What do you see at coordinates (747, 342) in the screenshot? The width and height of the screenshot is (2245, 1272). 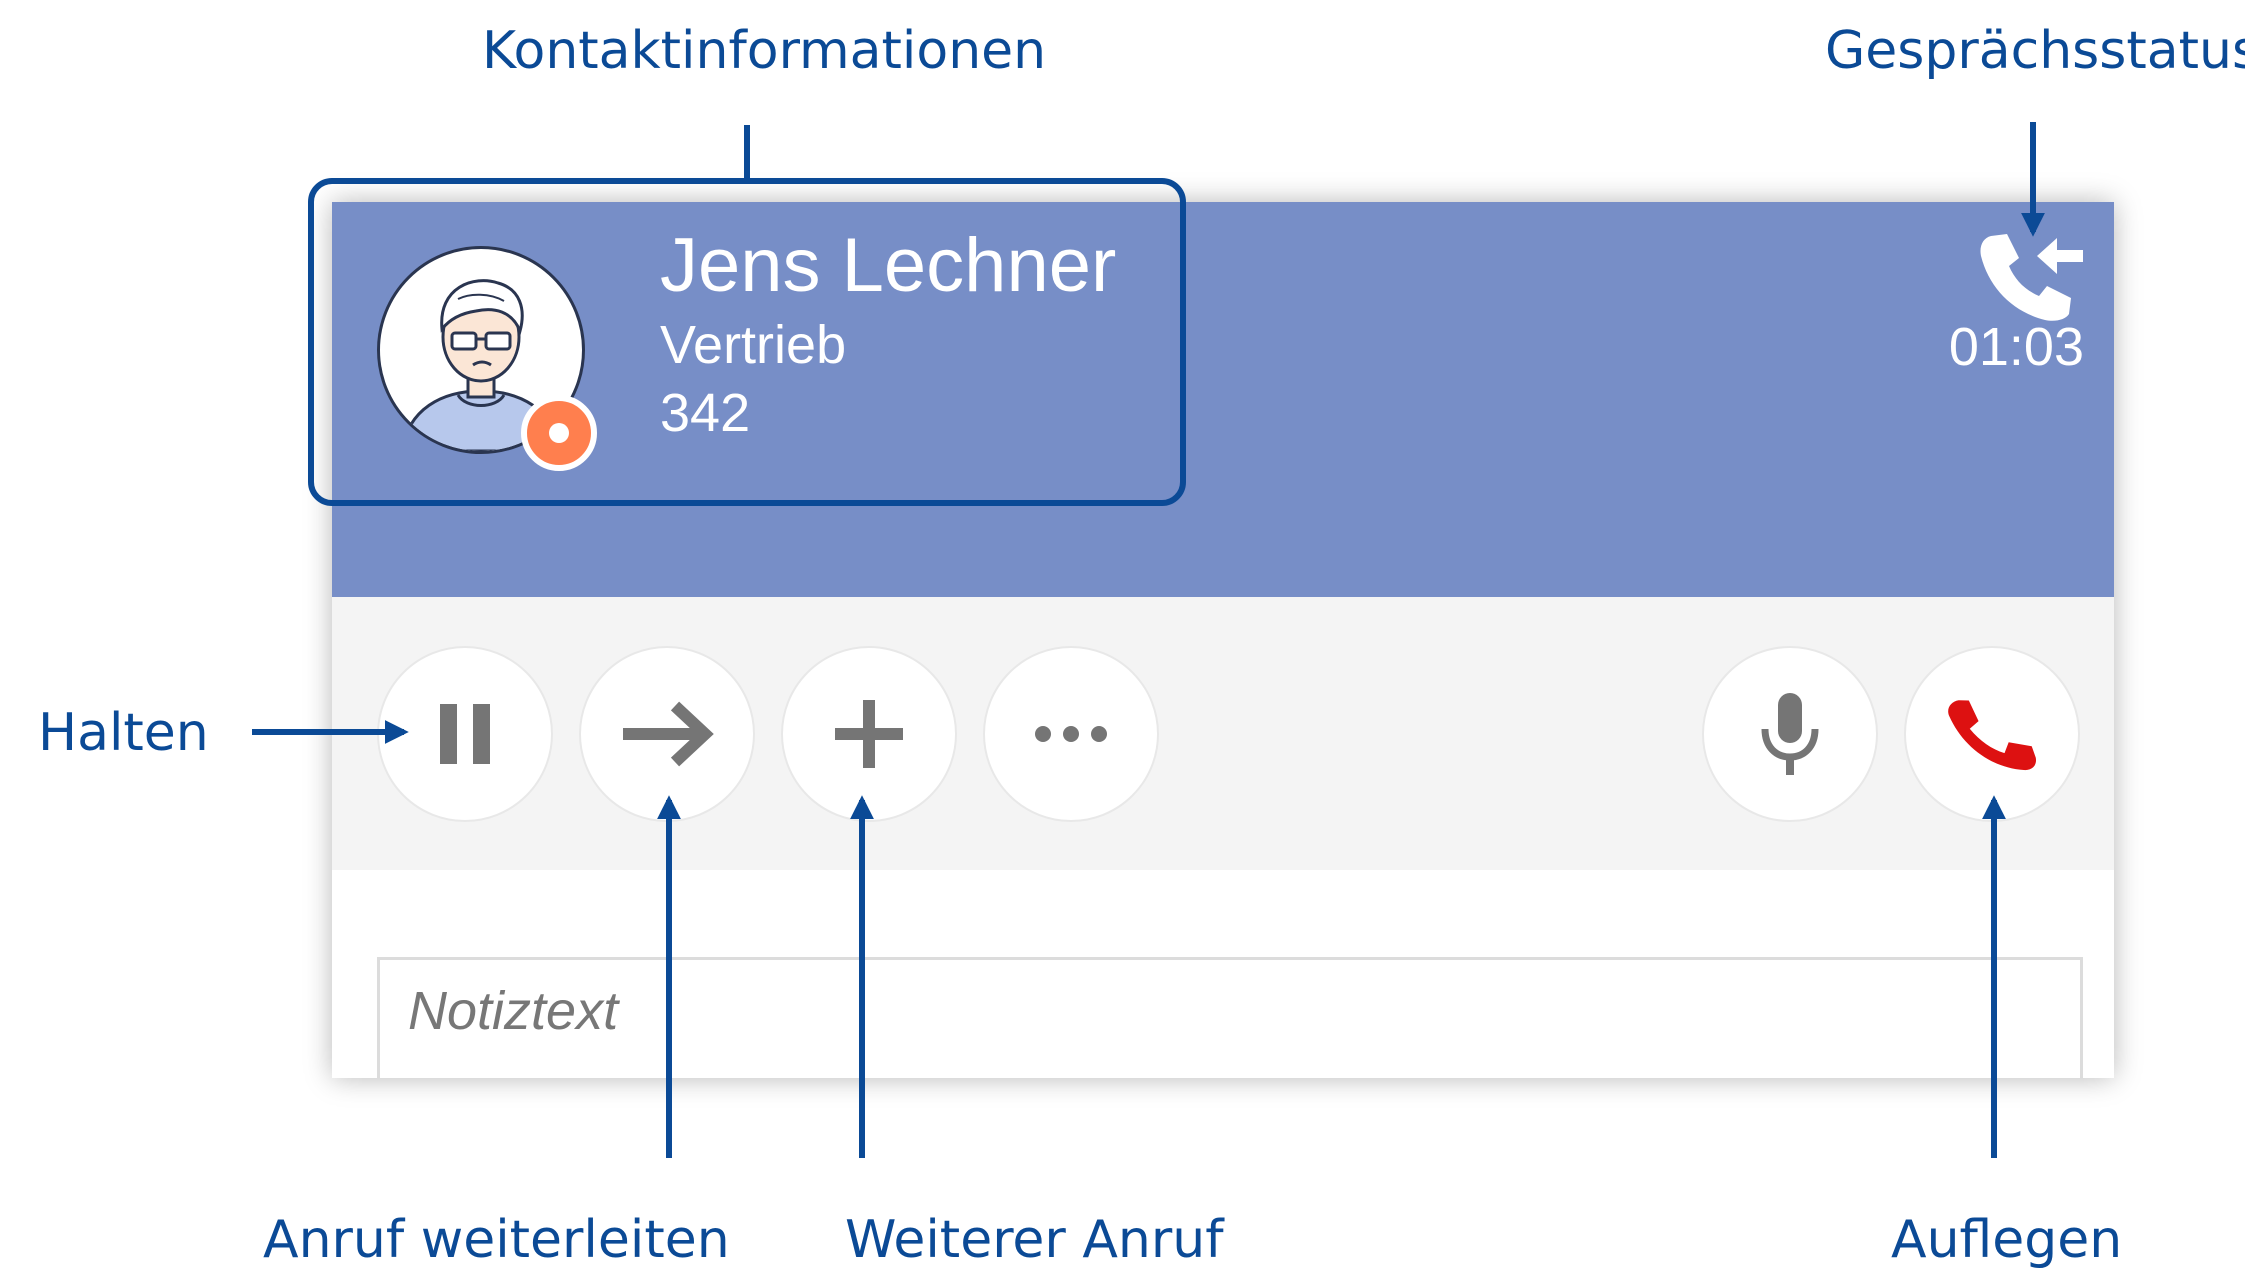 I see `contact-info-highlight` at bounding box center [747, 342].